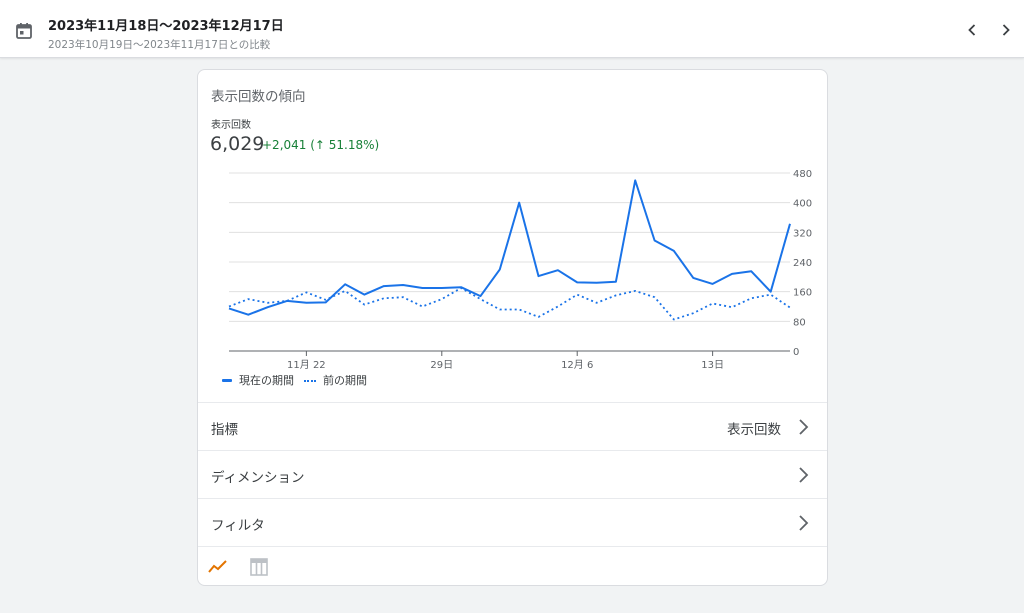 This screenshot has height=613, width=1024. I want to click on comparison-range: 2023年10月19日〜2023年11月17日との比較, so click(159, 45).